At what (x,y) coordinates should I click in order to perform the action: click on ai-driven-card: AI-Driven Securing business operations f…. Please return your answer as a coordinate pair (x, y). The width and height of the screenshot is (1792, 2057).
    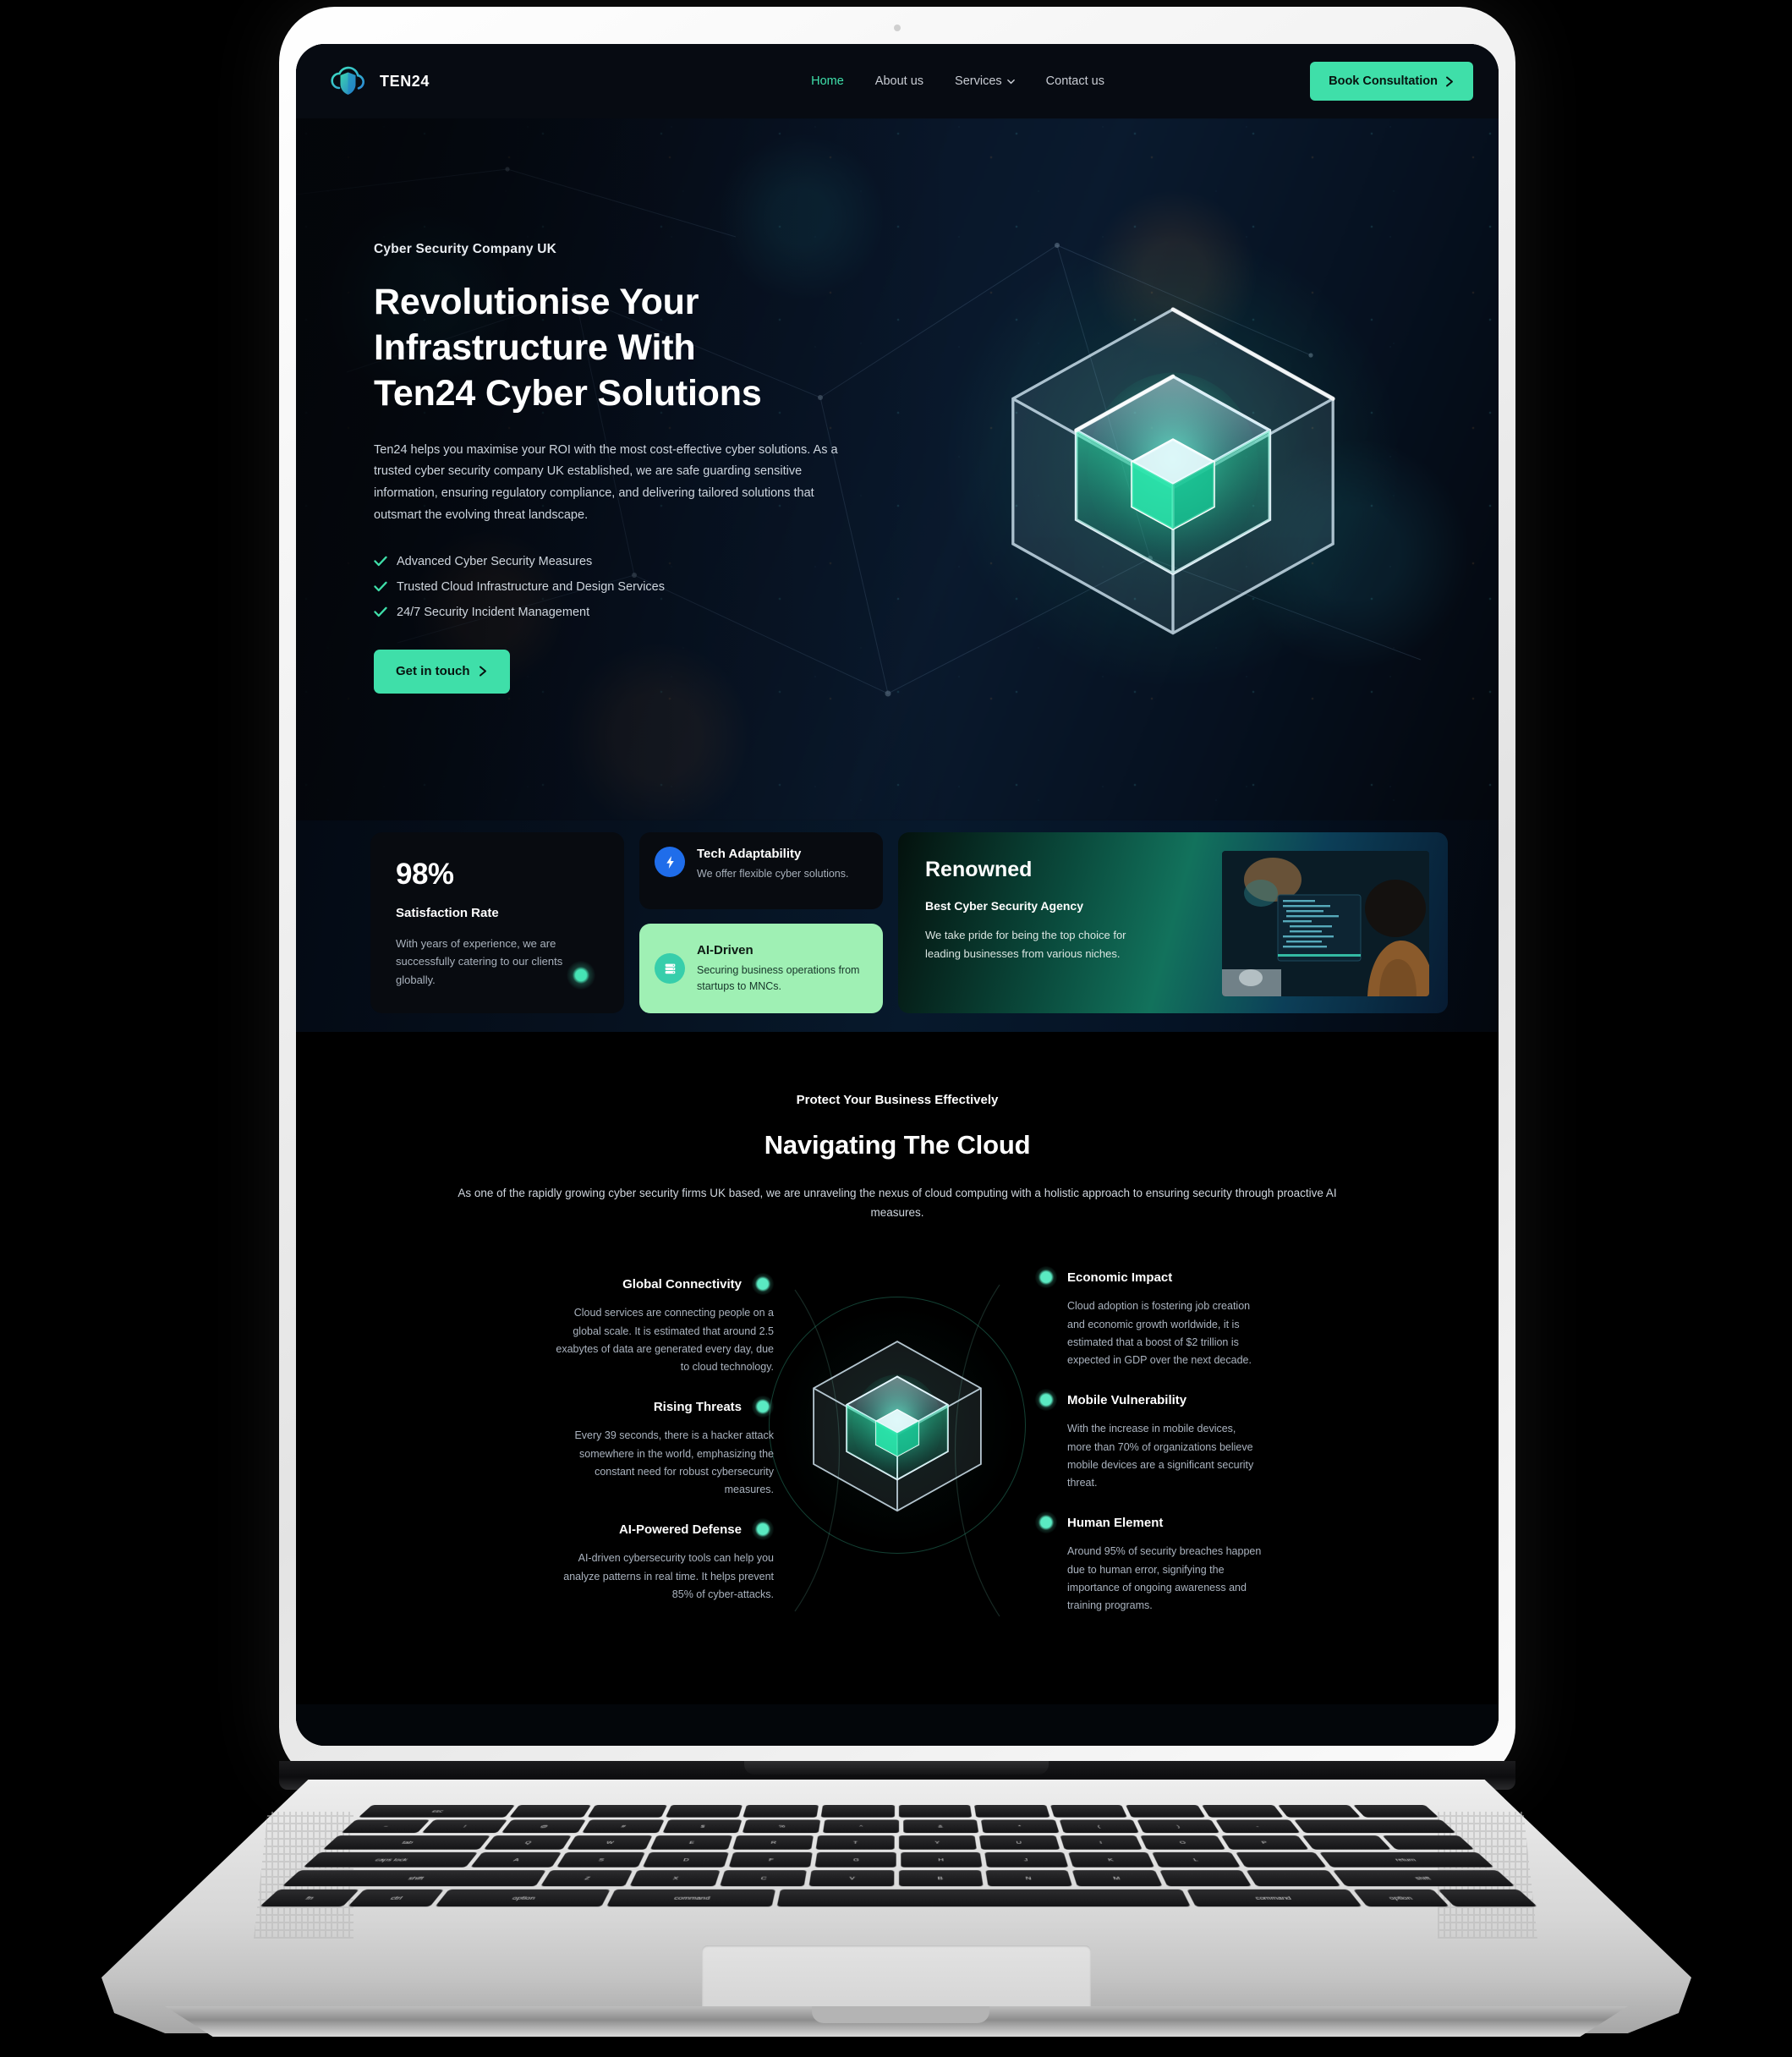
    Looking at the image, I should click on (761, 968).